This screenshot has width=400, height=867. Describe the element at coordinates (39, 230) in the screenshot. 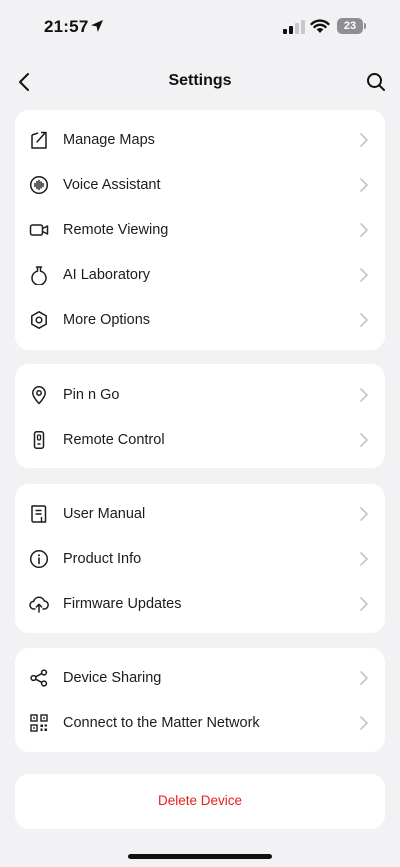

I see `video-camera-icon` at that location.